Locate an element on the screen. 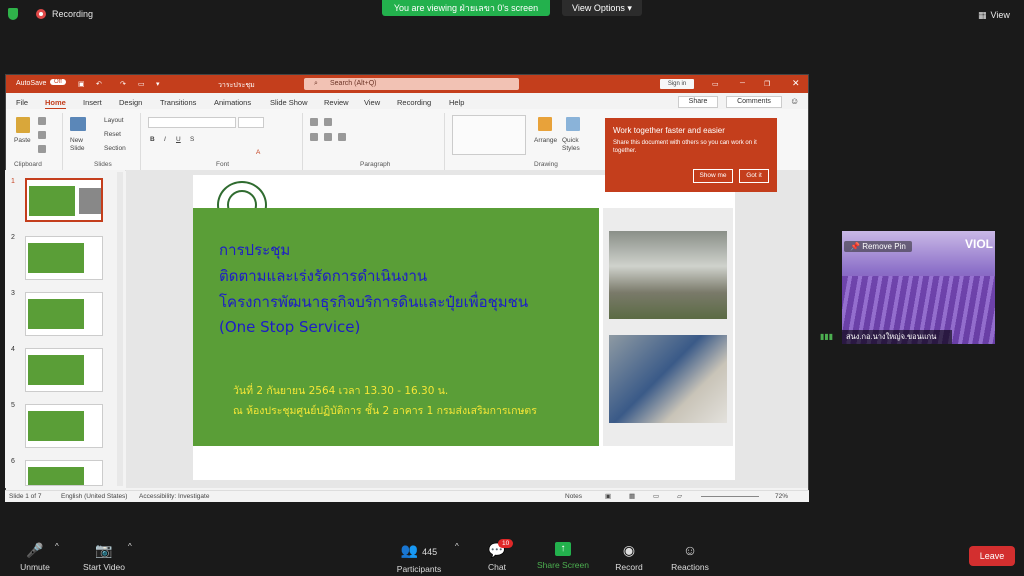 The width and height of the screenshot is (1024, 576). paste-icon is located at coordinates (23, 125).